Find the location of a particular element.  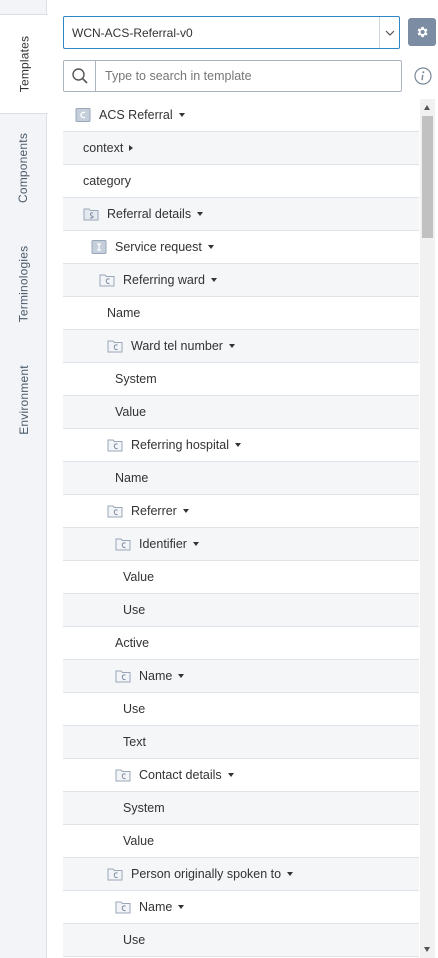

tab-environment-label: Environment is located at coordinates (23, 400).